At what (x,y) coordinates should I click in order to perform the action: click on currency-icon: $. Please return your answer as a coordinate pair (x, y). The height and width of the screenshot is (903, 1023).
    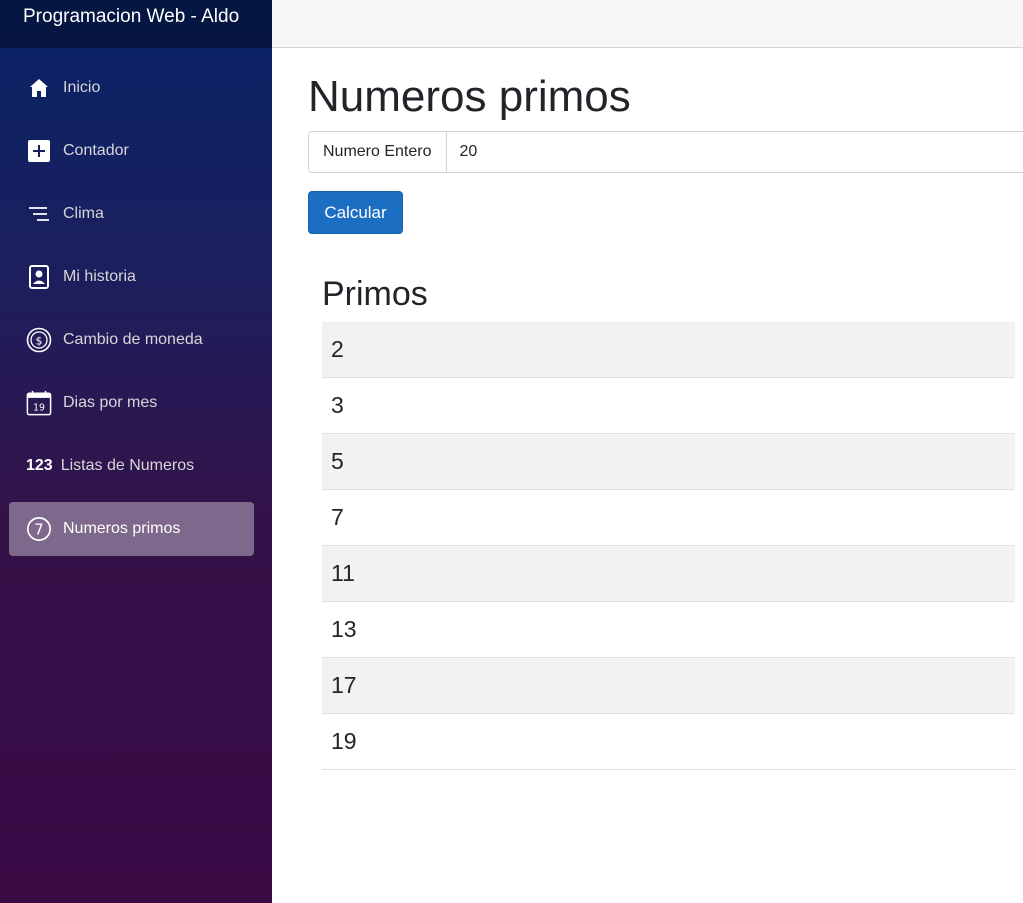
    Looking at the image, I should click on (39, 340).